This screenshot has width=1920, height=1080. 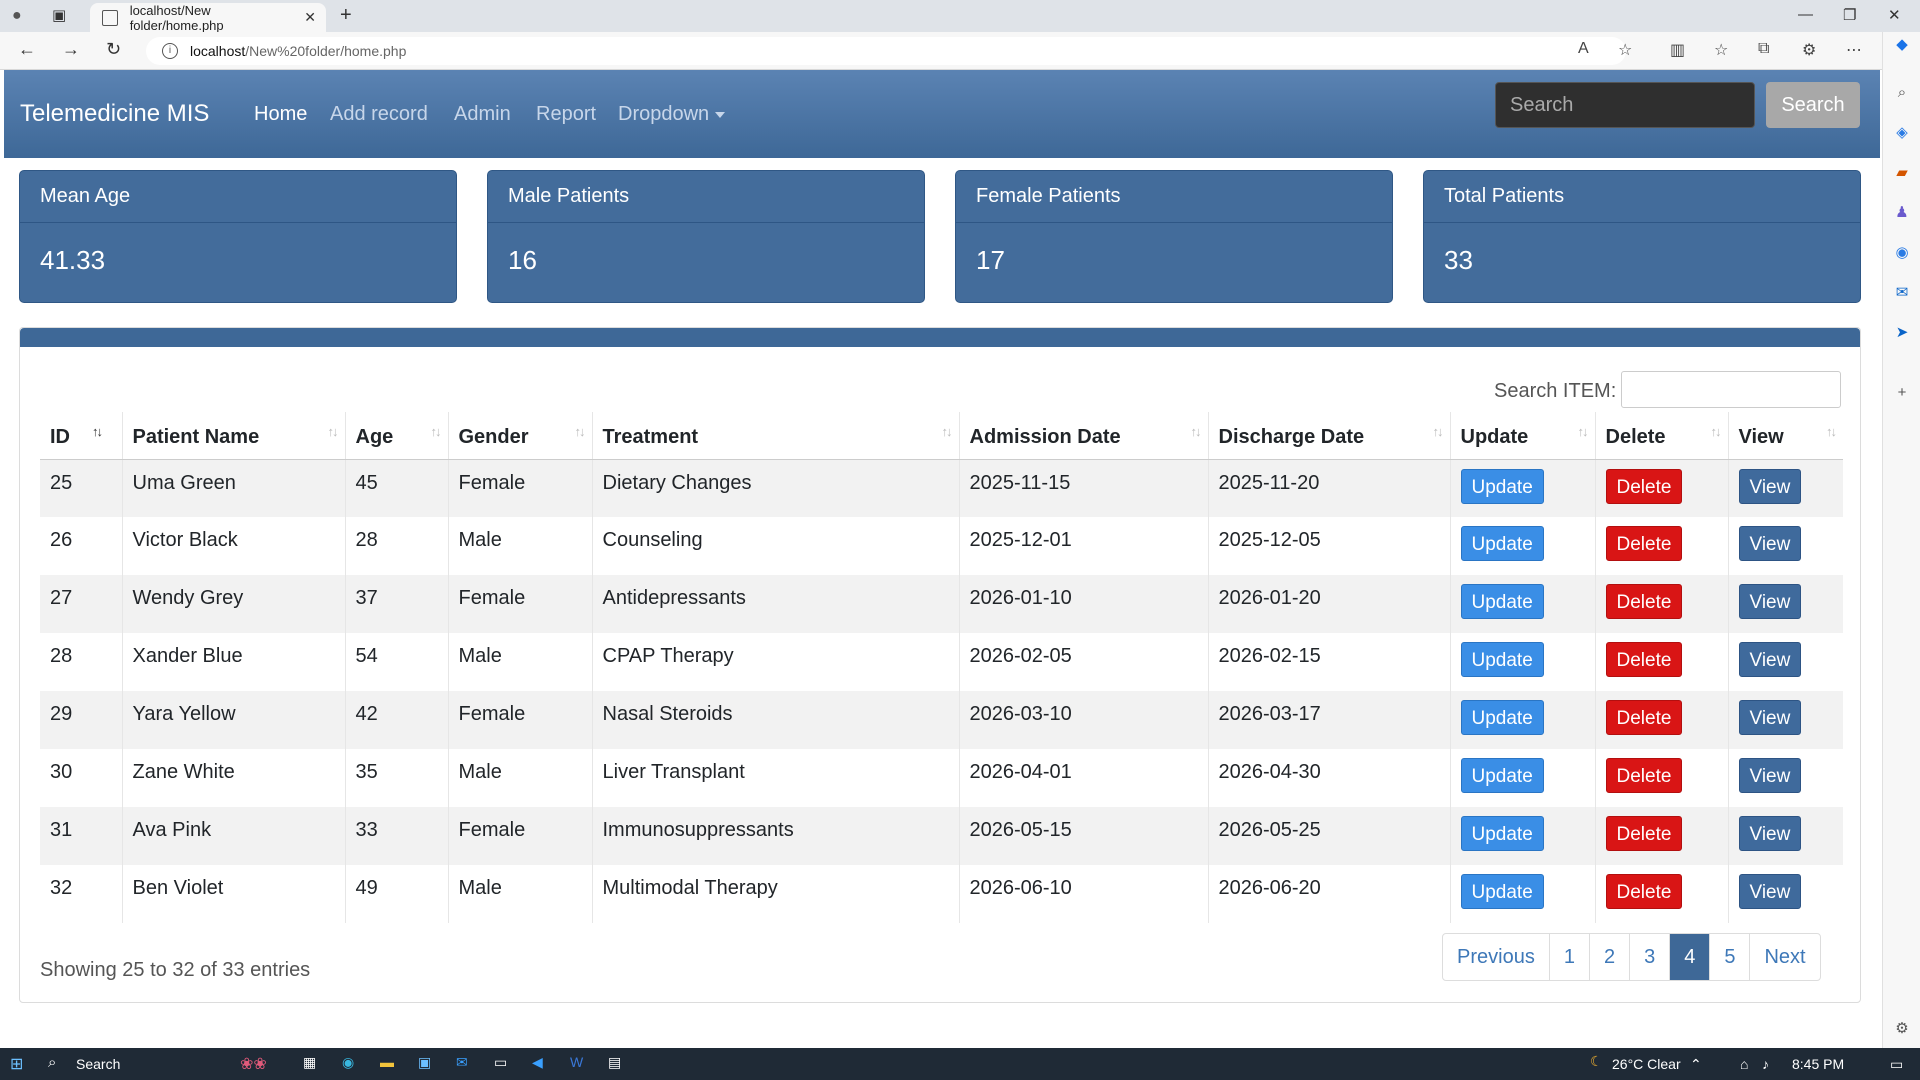 What do you see at coordinates (208, 18) in the screenshot?
I see `browser-tab: localhost/New folder/home.php ✕` at bounding box center [208, 18].